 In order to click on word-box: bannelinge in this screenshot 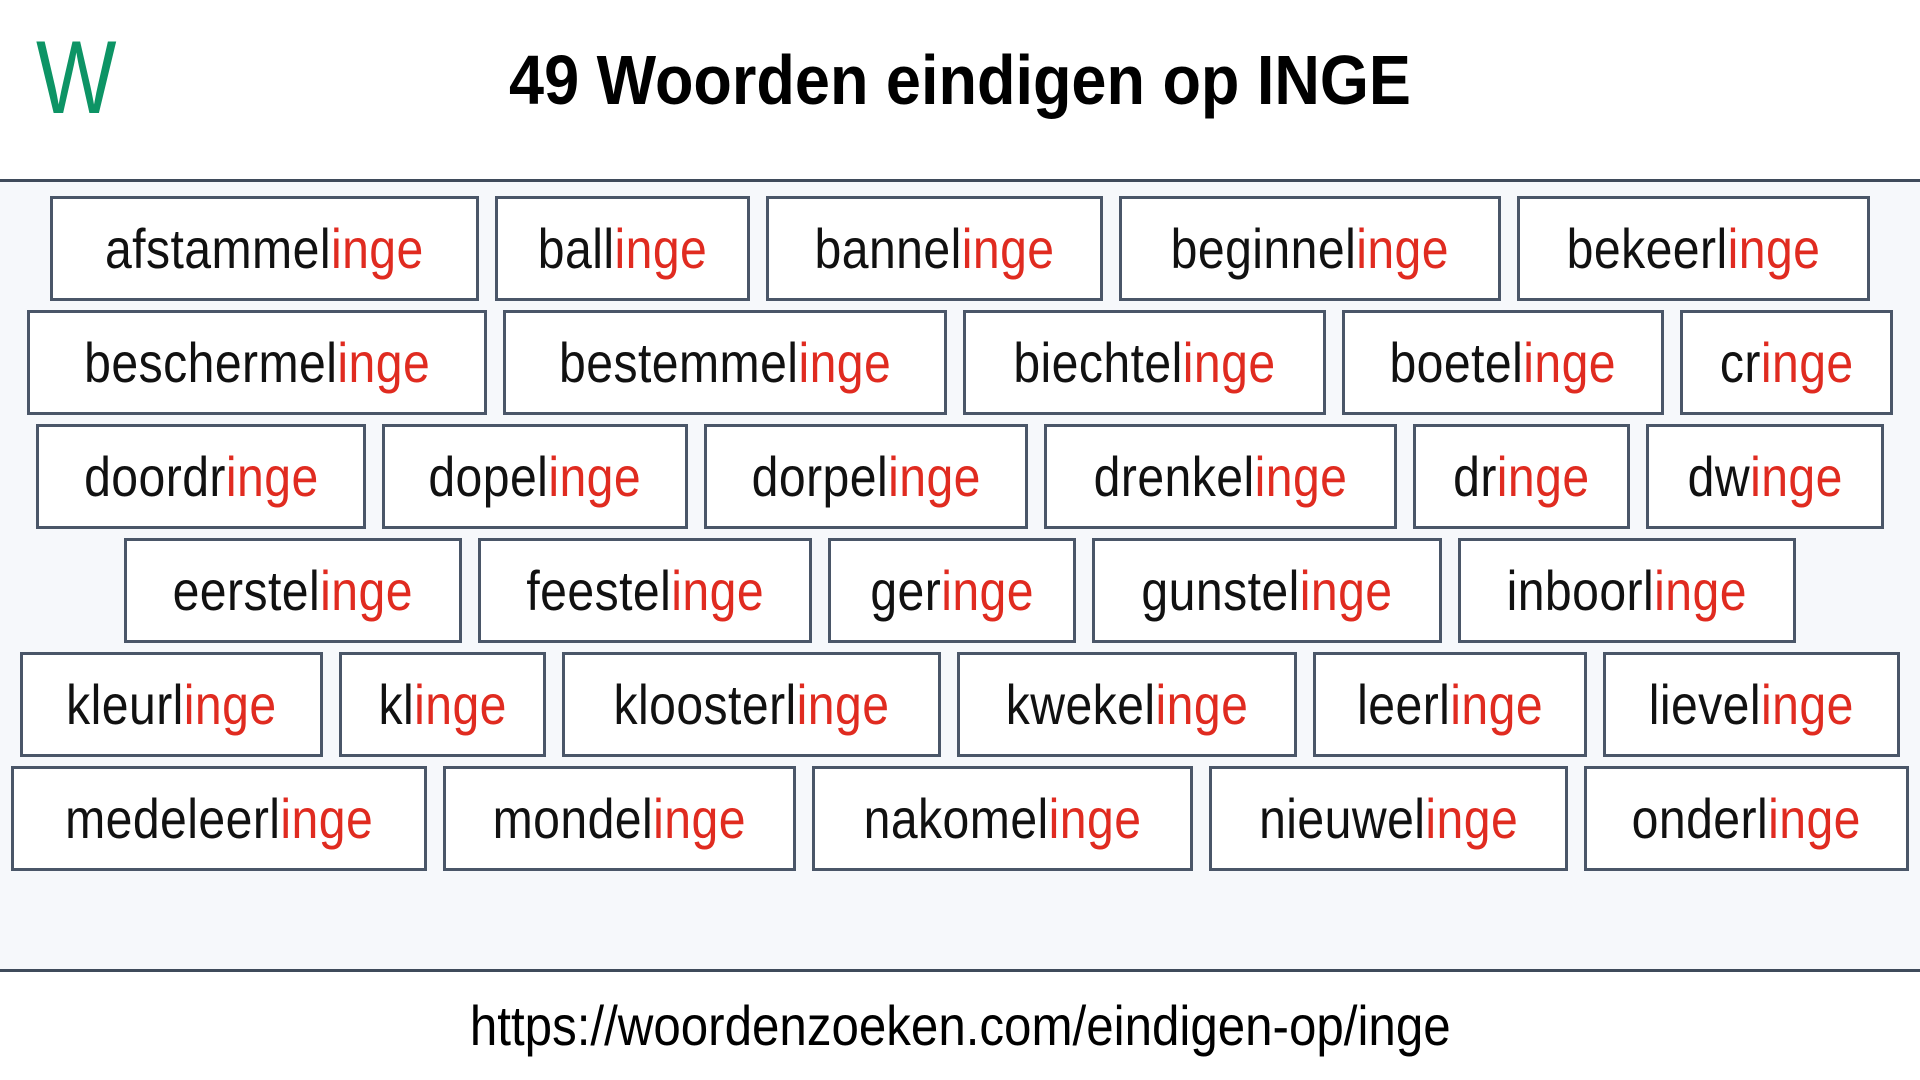, I will do `click(935, 248)`.